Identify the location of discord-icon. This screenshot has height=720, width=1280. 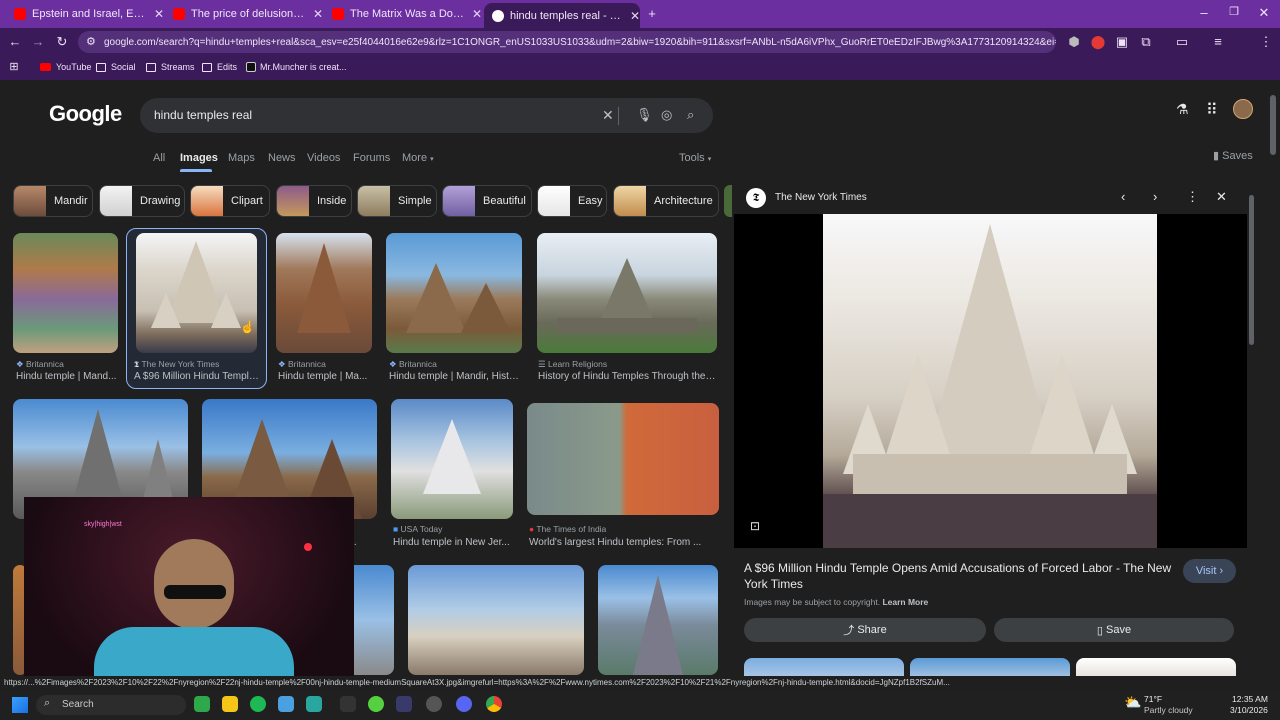
(464, 704).